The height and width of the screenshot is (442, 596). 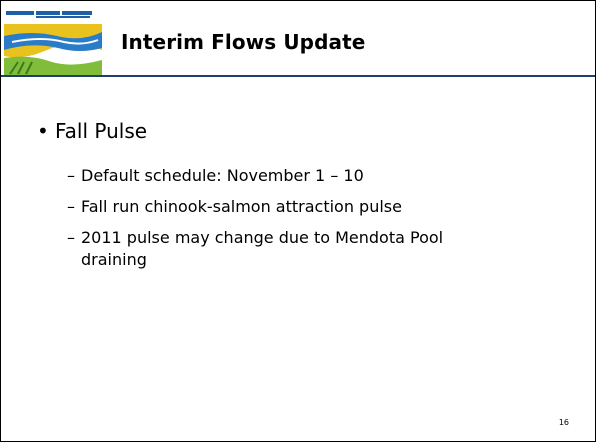 I want to click on page-number: 16, so click(x=563, y=422).